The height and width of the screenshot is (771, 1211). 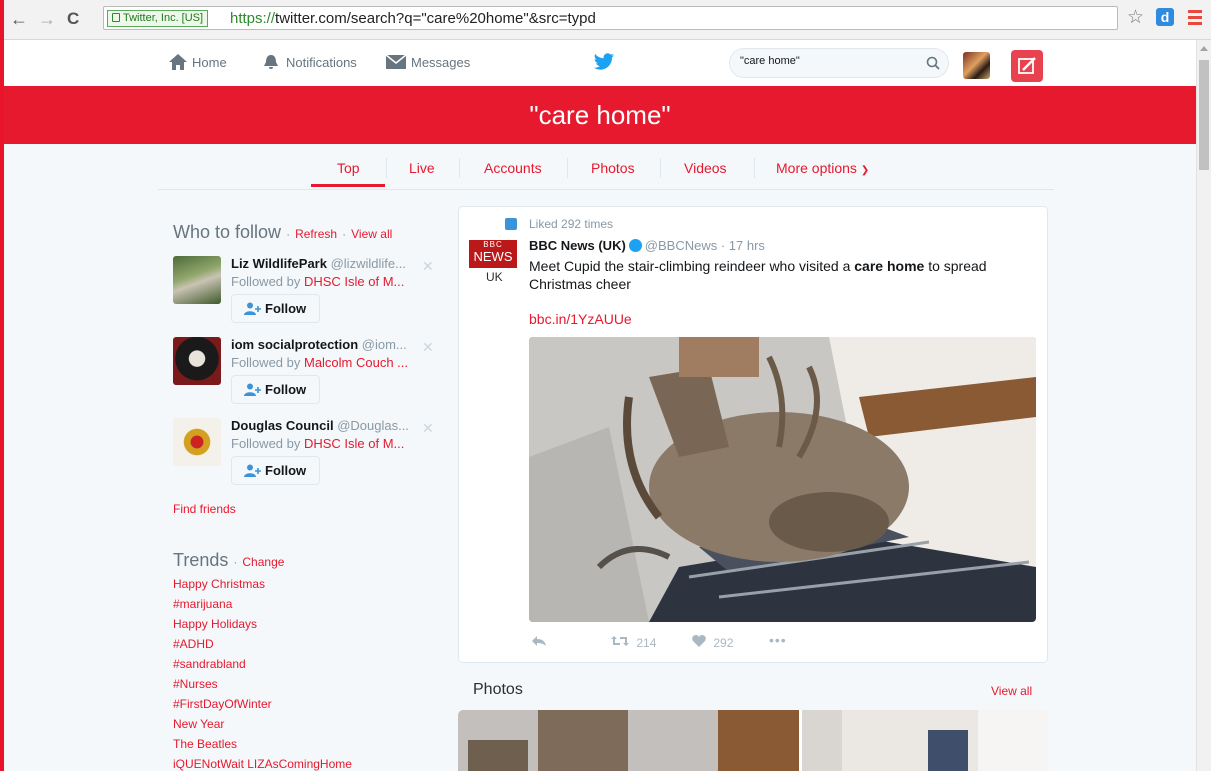 What do you see at coordinates (747, 245) in the screenshot?
I see `tweet-time: 17 hrs` at bounding box center [747, 245].